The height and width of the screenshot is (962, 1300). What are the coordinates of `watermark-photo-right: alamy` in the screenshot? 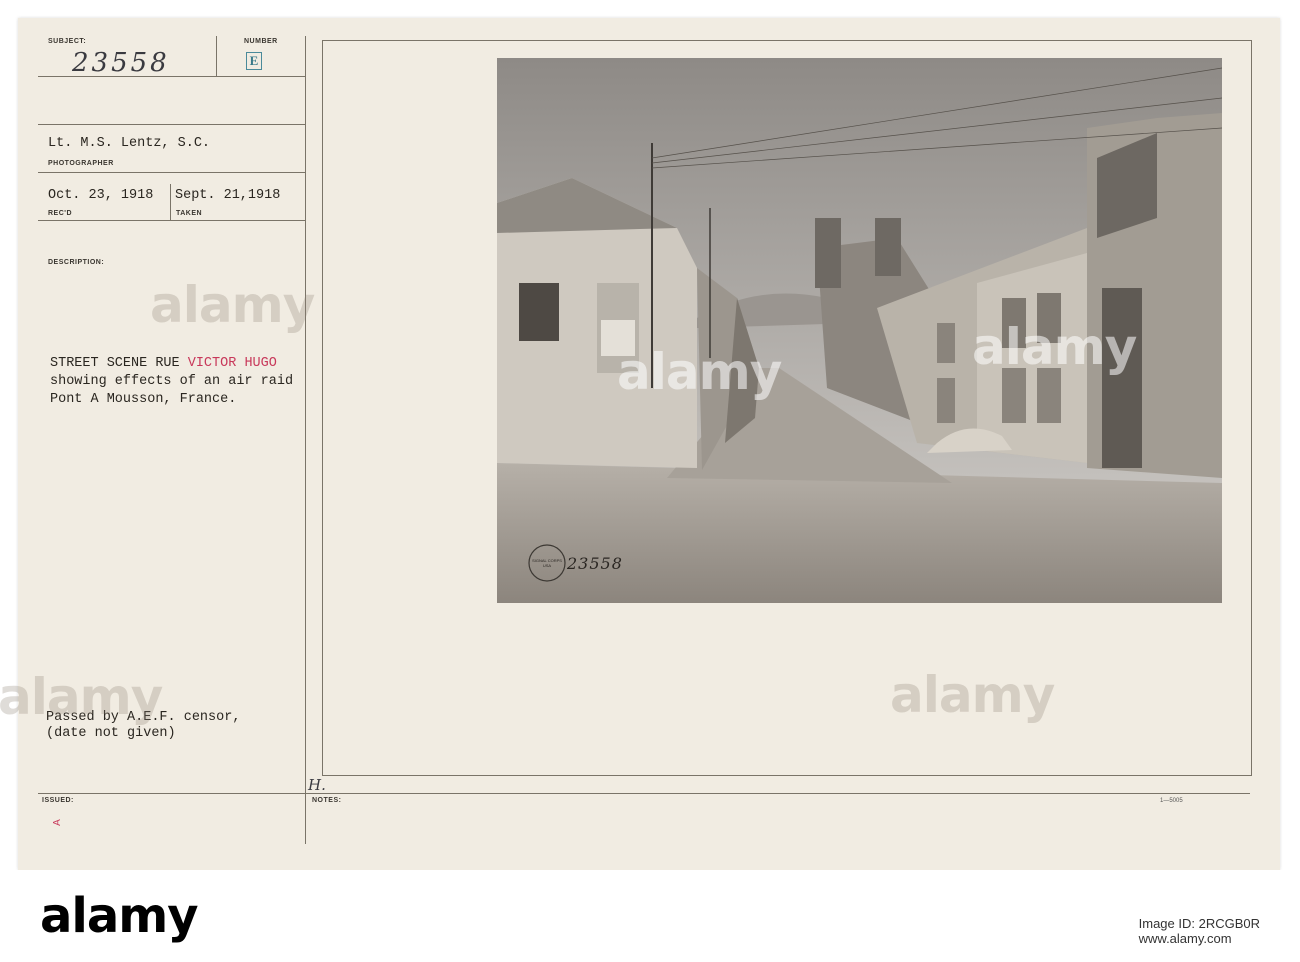 It's located at (1054, 347).